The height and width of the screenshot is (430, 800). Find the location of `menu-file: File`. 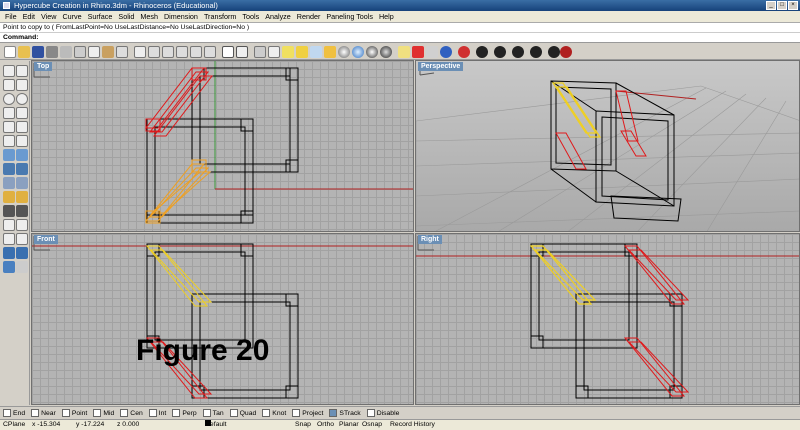

menu-file: File is located at coordinates (11, 16).